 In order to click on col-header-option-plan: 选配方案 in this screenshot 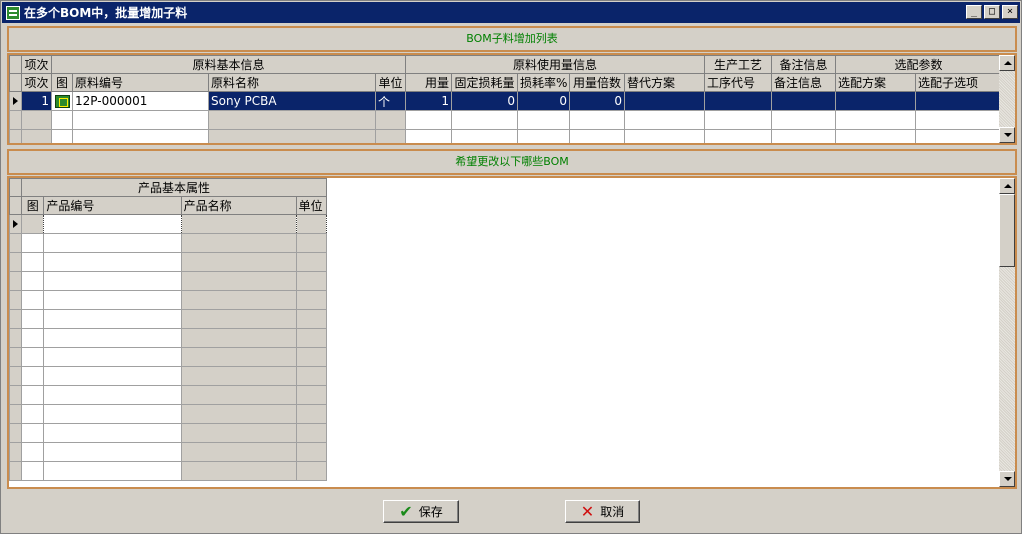, I will do `click(876, 82)`.